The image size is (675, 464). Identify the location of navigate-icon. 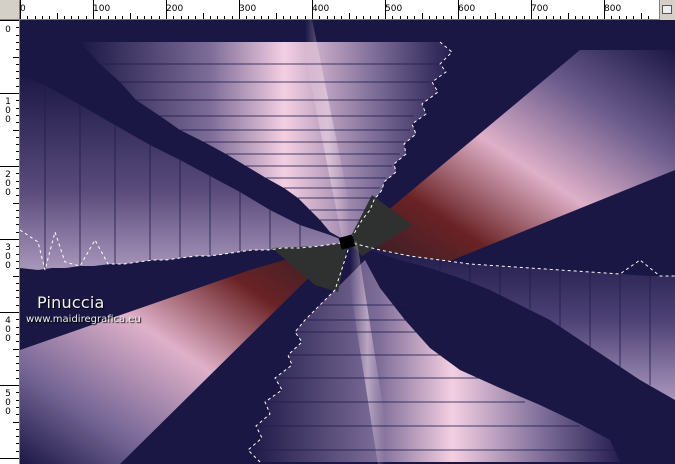
(667, 9).